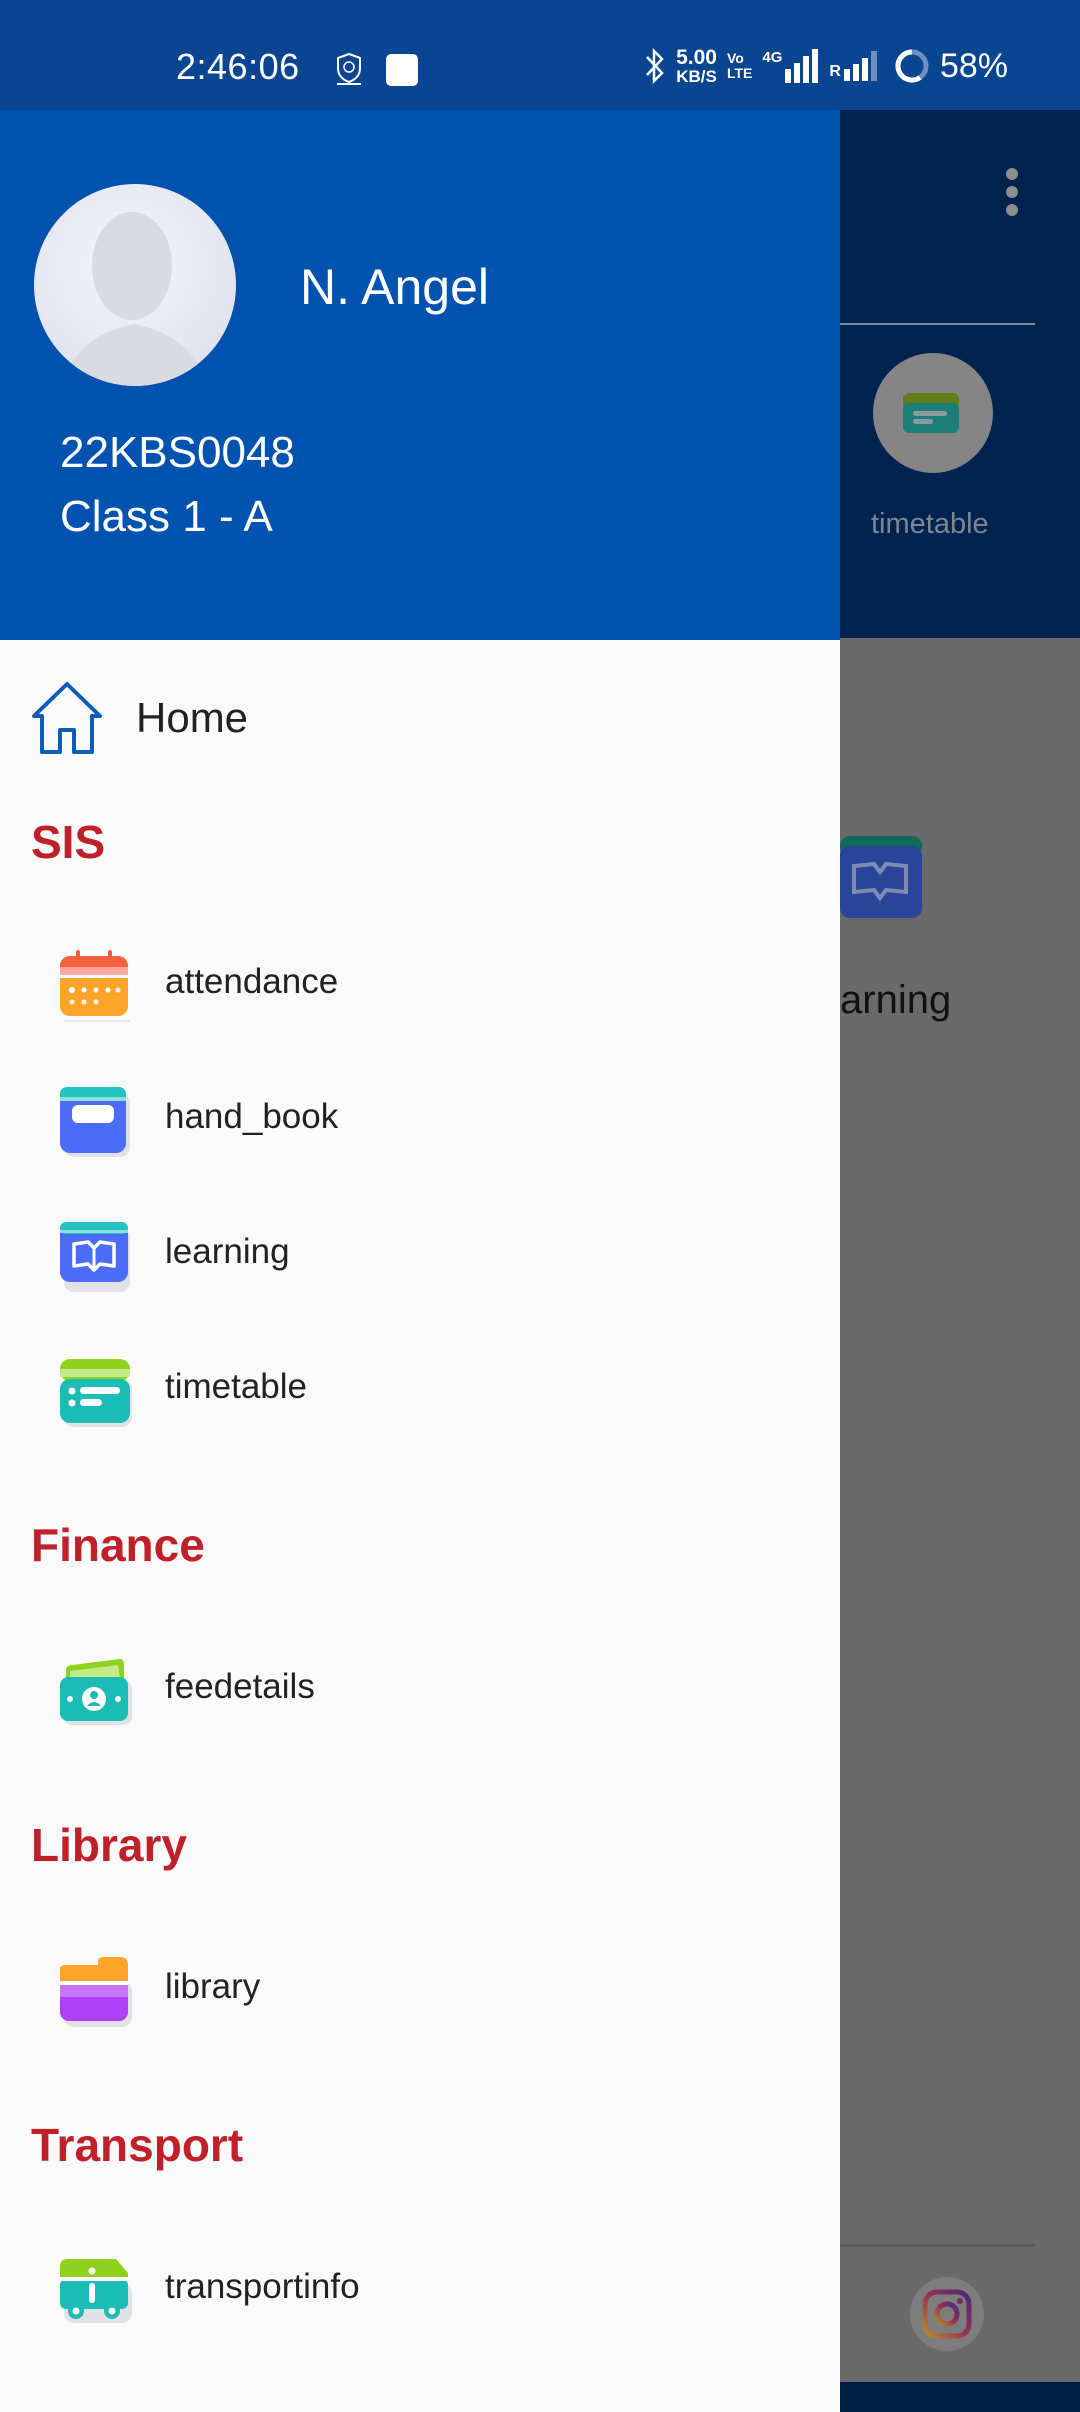  What do you see at coordinates (420, 1388) in the screenshot?
I see `drawer-item-timetable: timetable` at bounding box center [420, 1388].